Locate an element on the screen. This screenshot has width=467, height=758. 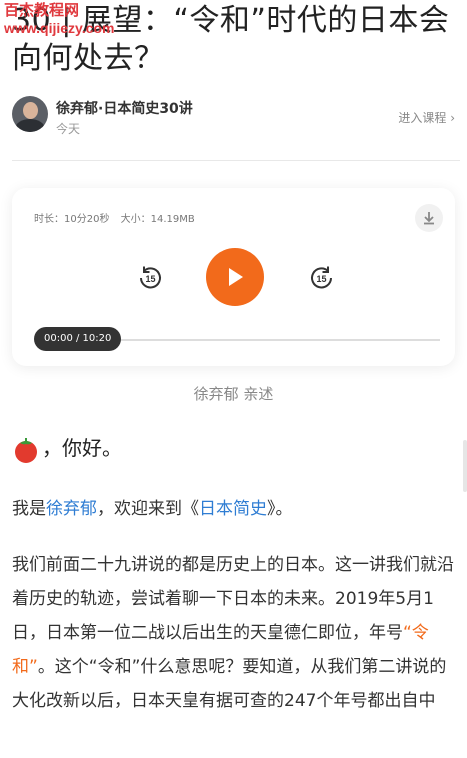
watermark-line1: 百杰教程网 is located at coordinates (42, 10).